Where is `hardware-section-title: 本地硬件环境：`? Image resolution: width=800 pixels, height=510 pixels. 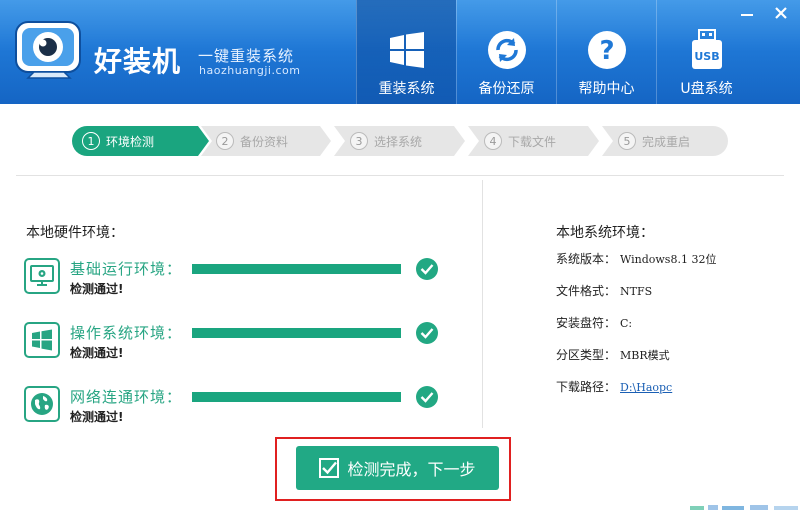
hardware-section-title: 本地硬件环境： is located at coordinates (75, 233).